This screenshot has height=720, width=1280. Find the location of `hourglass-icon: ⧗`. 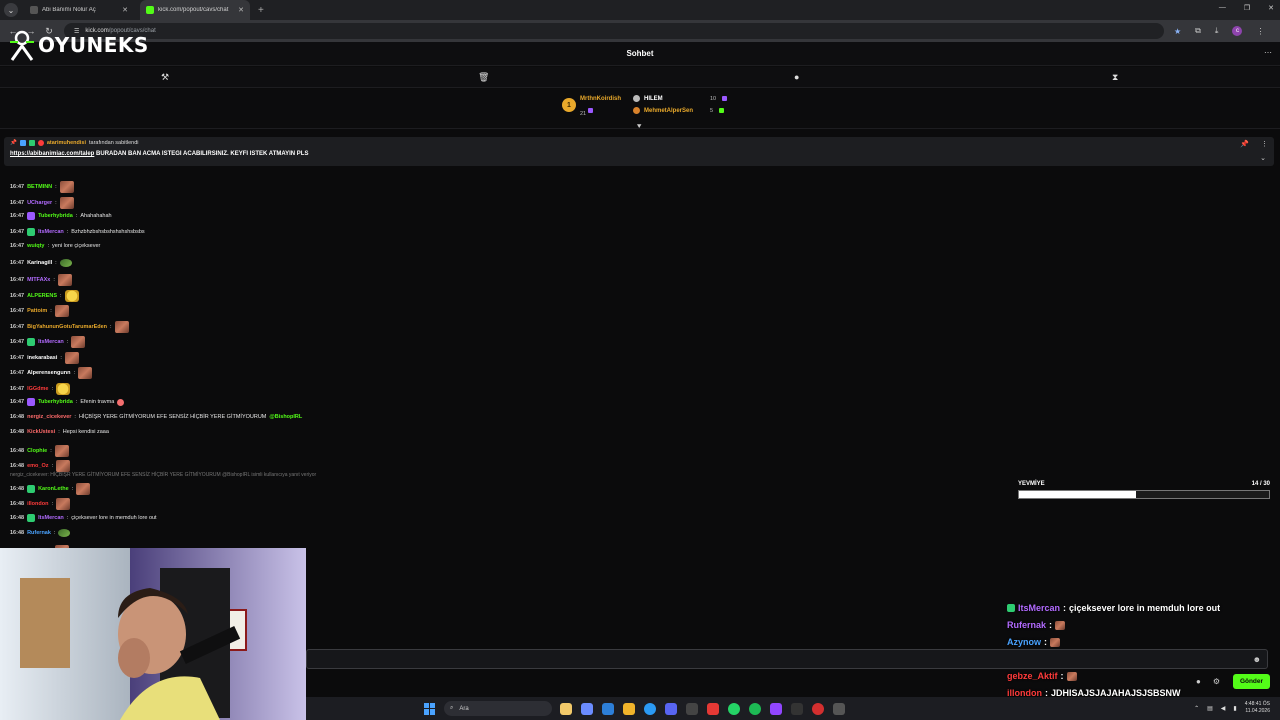

hourglass-icon: ⧗ is located at coordinates (1115, 77).